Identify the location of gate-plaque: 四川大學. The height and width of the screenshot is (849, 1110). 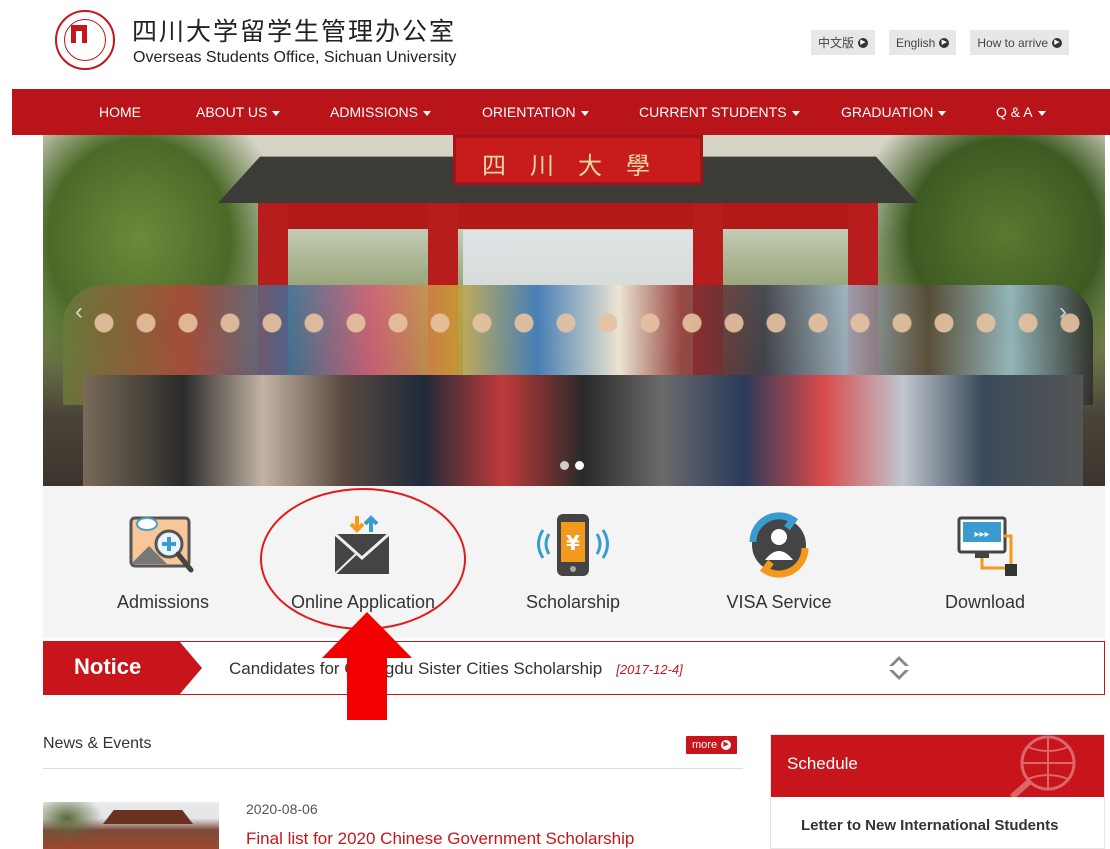
(578, 160).